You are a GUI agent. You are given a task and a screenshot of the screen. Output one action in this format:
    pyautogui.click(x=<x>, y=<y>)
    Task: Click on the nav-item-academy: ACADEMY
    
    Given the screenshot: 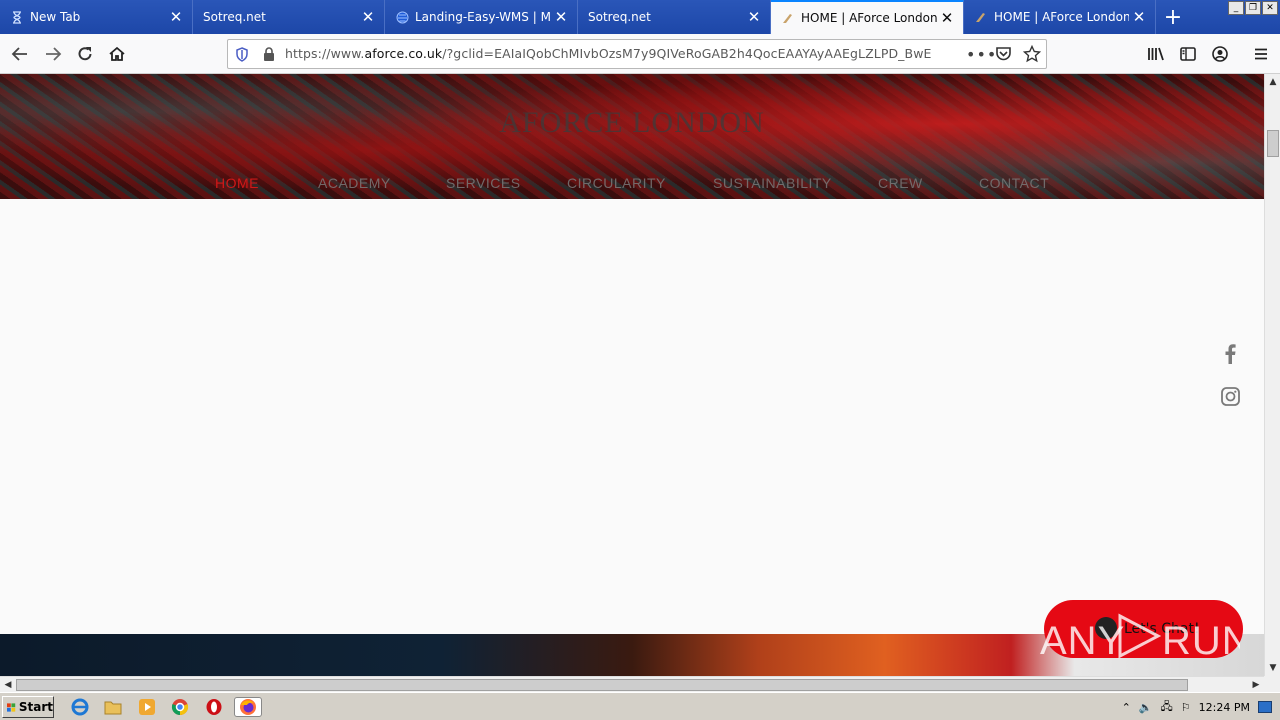 What is the action you would take?
    pyautogui.click(x=354, y=183)
    